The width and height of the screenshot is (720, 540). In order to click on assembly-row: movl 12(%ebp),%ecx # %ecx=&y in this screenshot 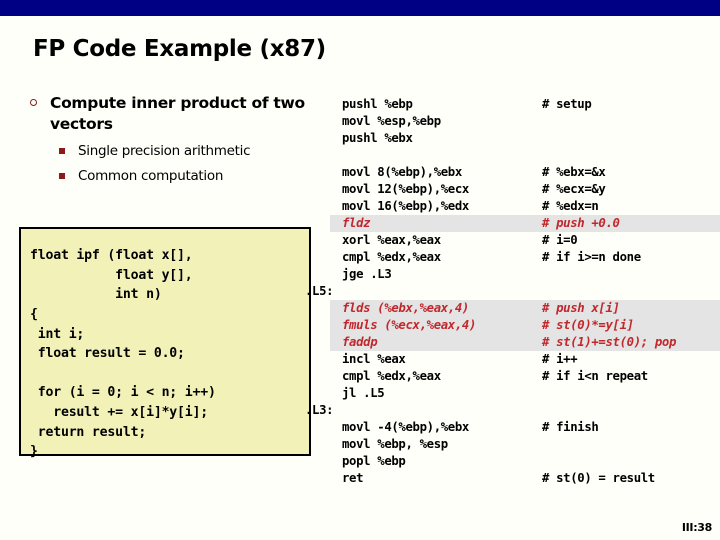, I will do `click(512, 189)`.